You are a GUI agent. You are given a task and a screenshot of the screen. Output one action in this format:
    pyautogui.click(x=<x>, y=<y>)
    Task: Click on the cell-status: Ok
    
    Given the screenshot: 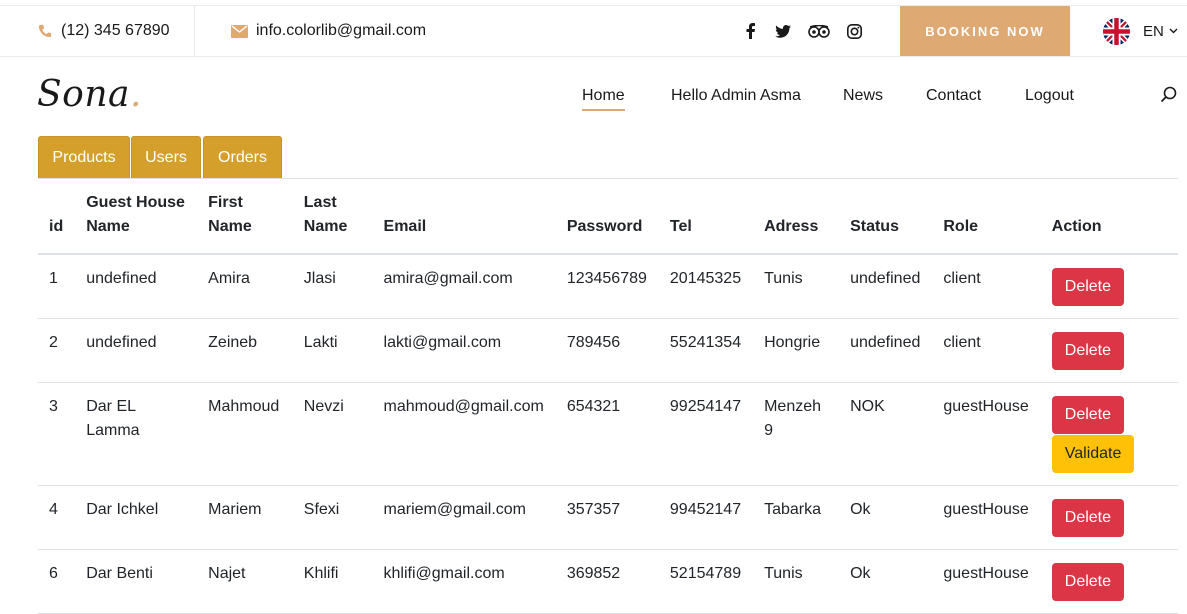 What is the action you would take?
    pyautogui.click(x=886, y=517)
    